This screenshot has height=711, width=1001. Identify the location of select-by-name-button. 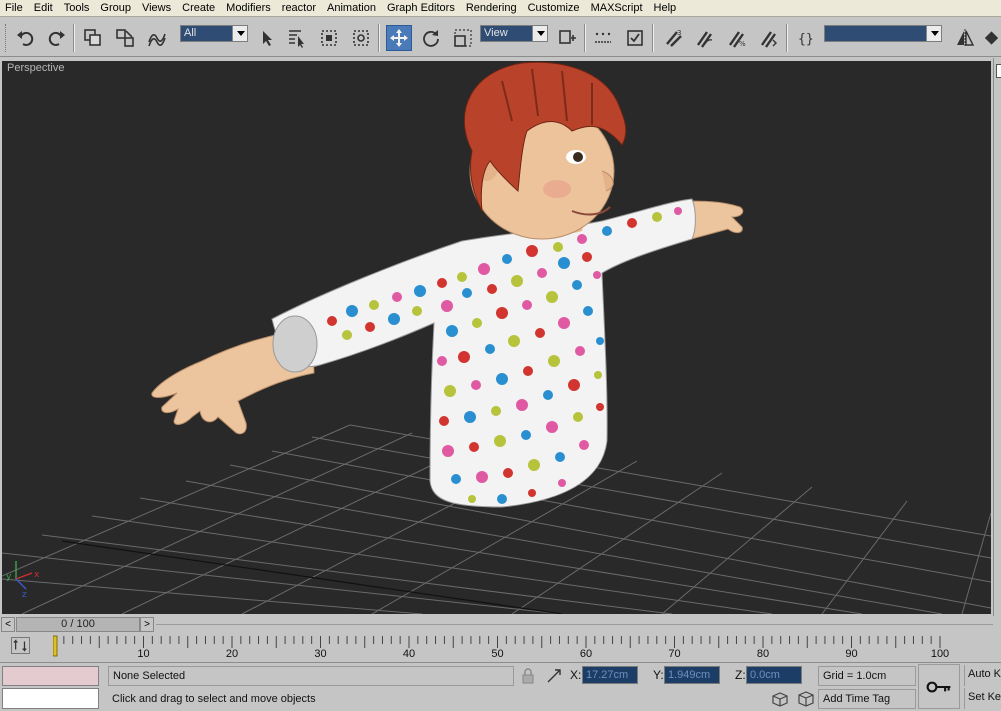
(297, 38).